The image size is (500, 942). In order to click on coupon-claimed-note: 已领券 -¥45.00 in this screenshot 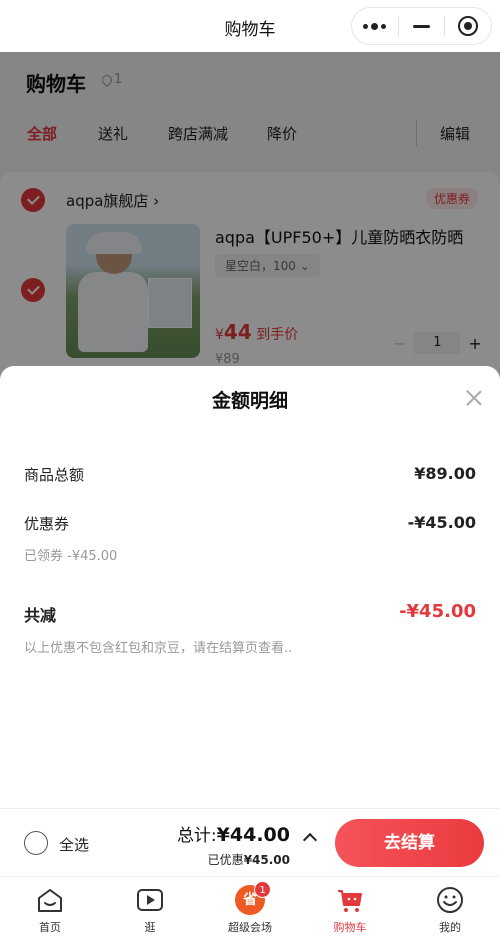, I will do `click(71, 556)`.